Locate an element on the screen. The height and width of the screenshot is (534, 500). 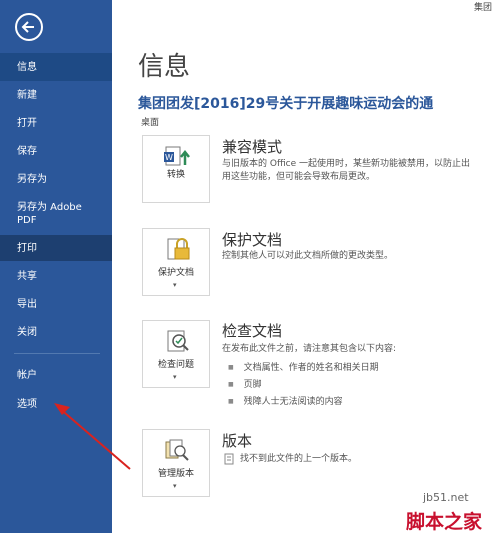
sidebar-item-export: 导出 is located at coordinates (56, 304).